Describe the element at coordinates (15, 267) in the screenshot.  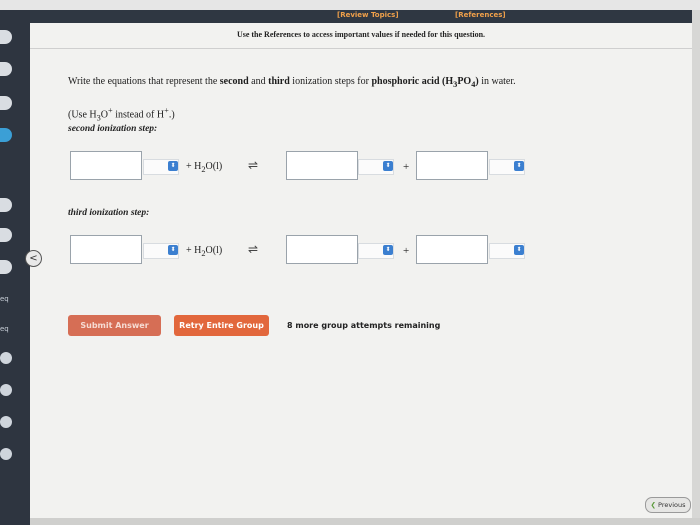
I see `question-nav-rail: eq eq` at that location.